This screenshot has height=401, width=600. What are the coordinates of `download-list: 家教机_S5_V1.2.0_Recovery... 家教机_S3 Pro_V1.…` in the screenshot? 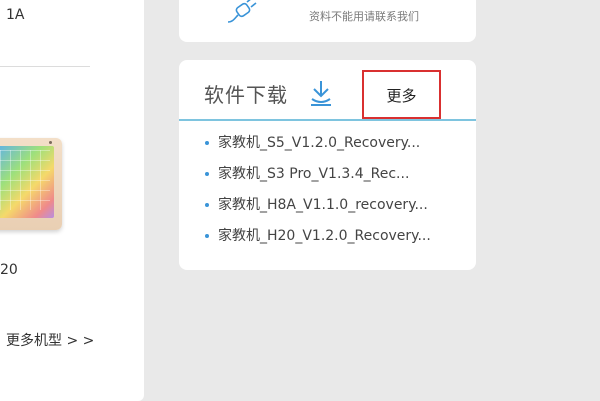 It's located at (318, 194).